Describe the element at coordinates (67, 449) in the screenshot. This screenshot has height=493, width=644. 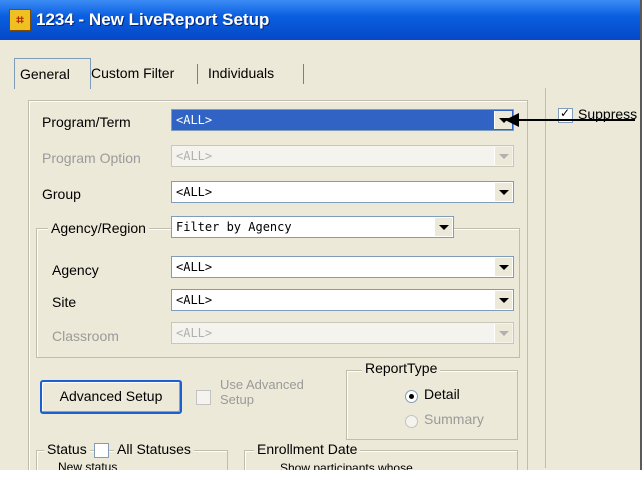
I see `status-label: Status` at that location.